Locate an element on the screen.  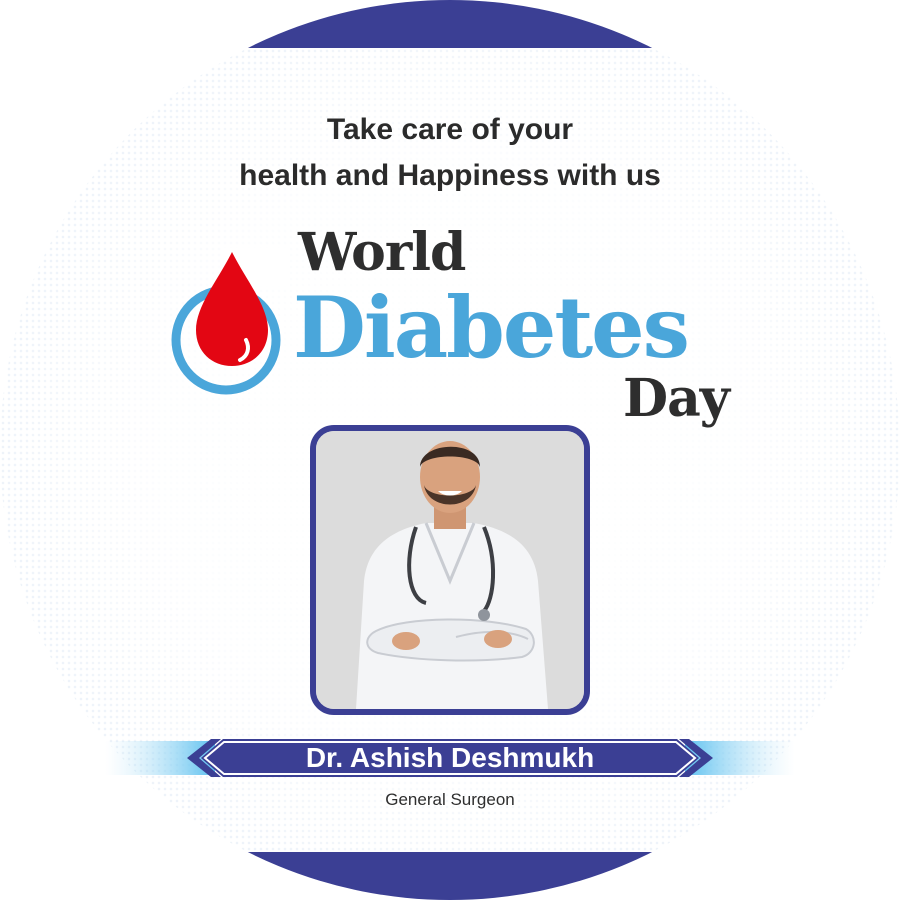
title-day: Day is located at coordinates (676, 398).